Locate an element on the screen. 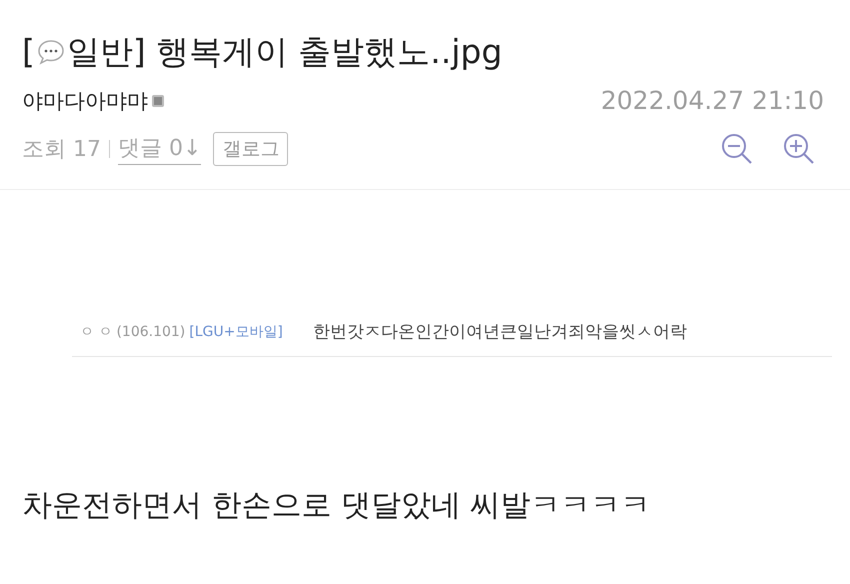 The width and height of the screenshot is (850, 584). category-label: 일반] is located at coordinates (106, 52).